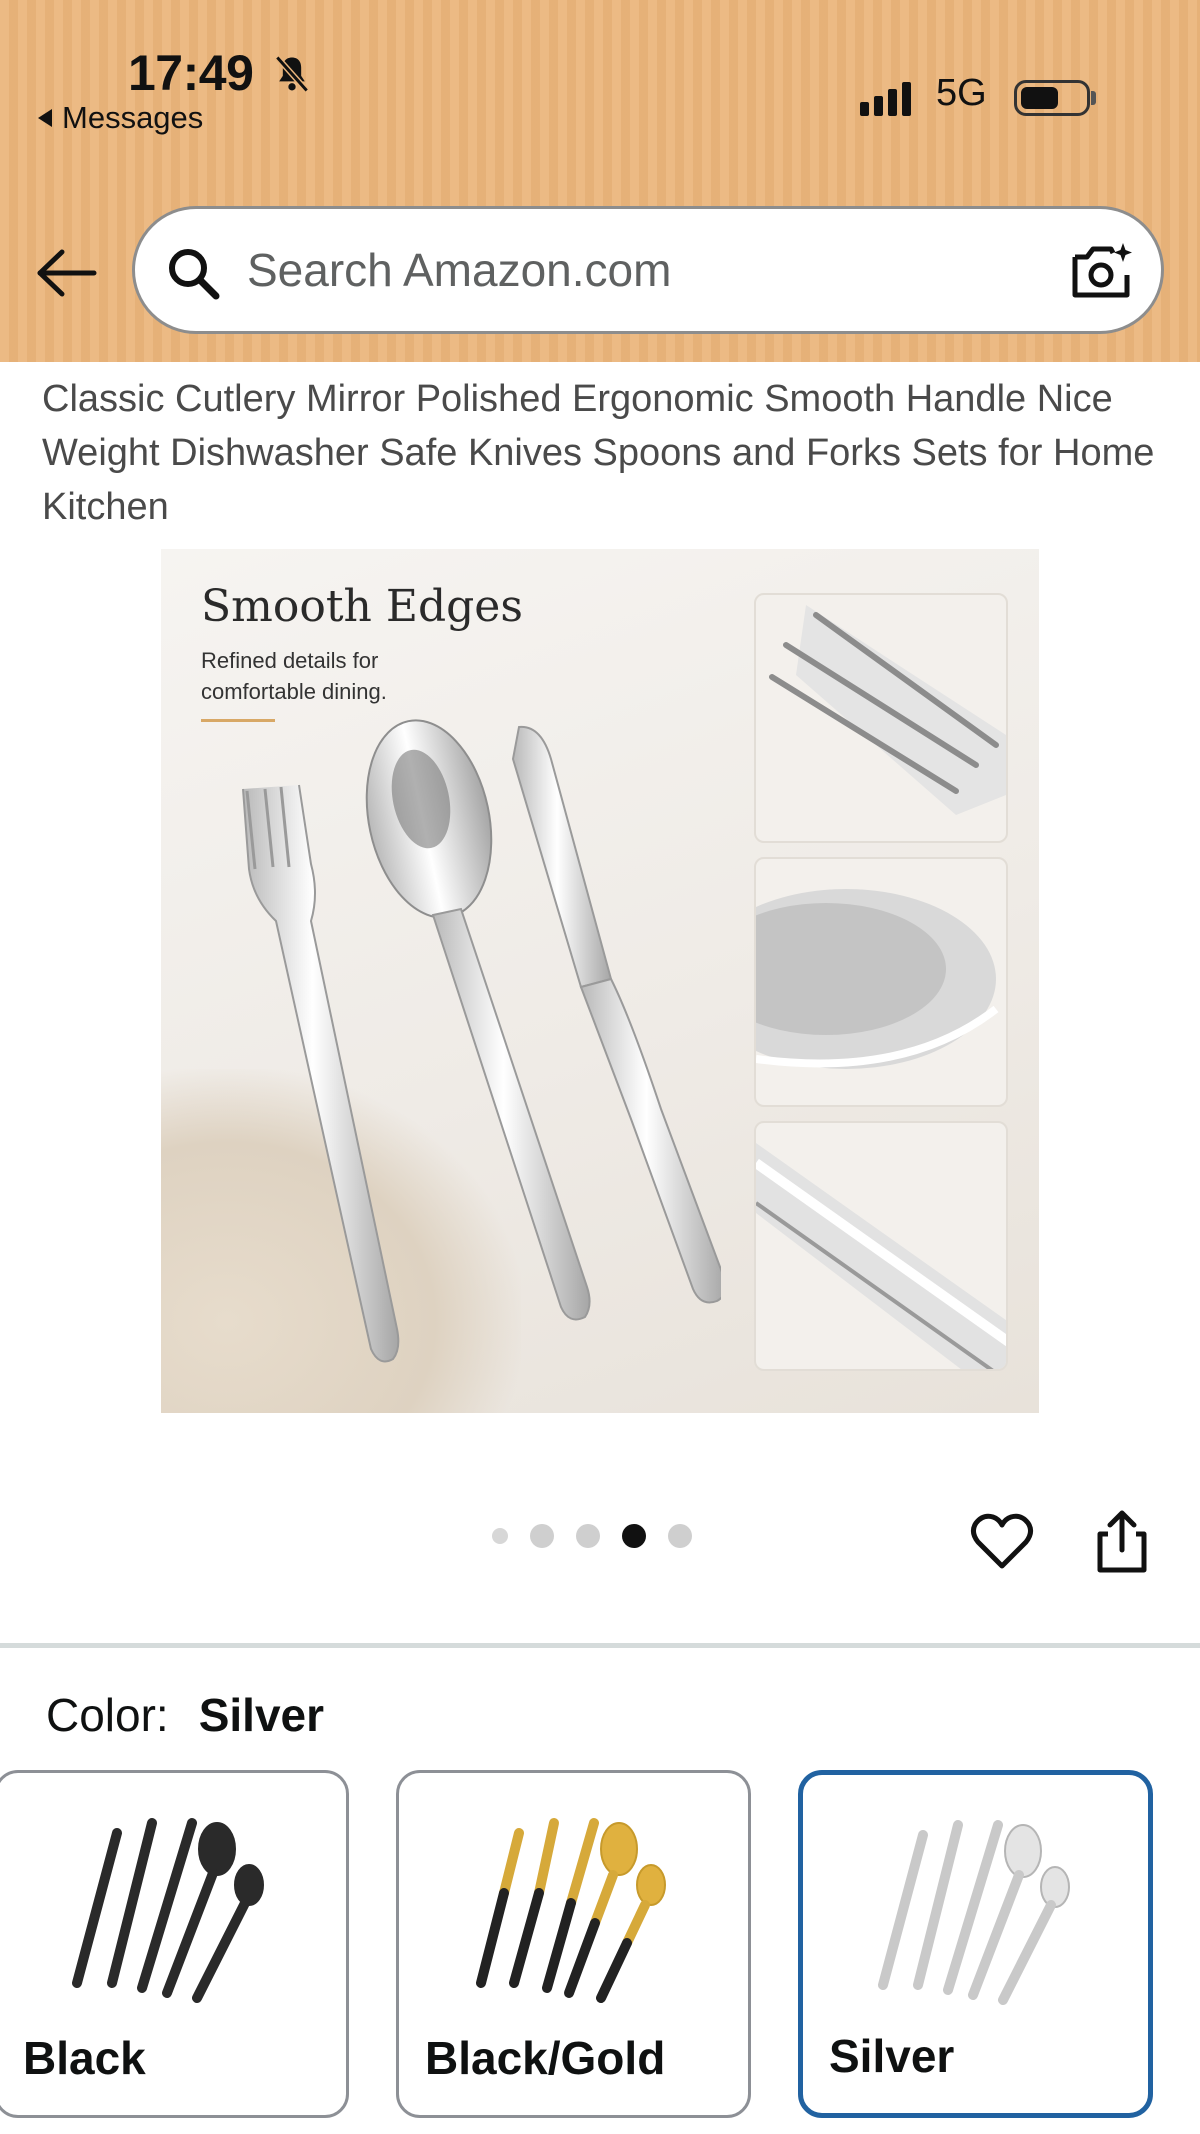 Image resolution: width=1200 pixels, height=2134 pixels. Describe the element at coordinates (885, 96) in the screenshot. I see `signal-icon` at that location.